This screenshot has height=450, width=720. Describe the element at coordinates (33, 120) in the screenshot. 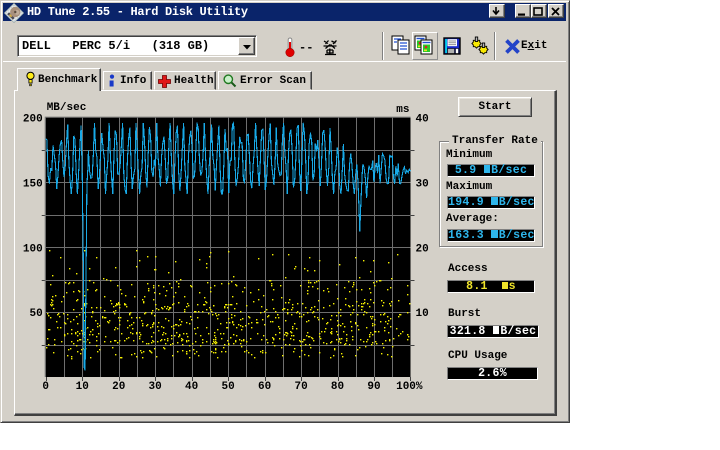

I see `svg-text: 200` at that location.